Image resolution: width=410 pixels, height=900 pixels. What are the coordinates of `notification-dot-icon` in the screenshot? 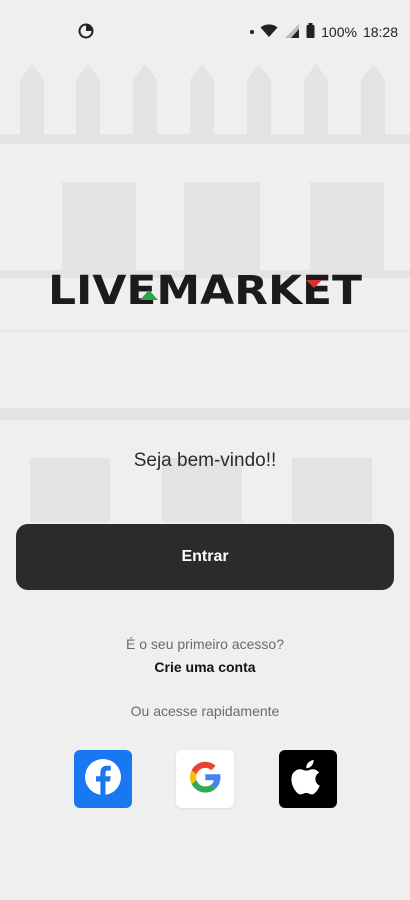 It's located at (252, 32).